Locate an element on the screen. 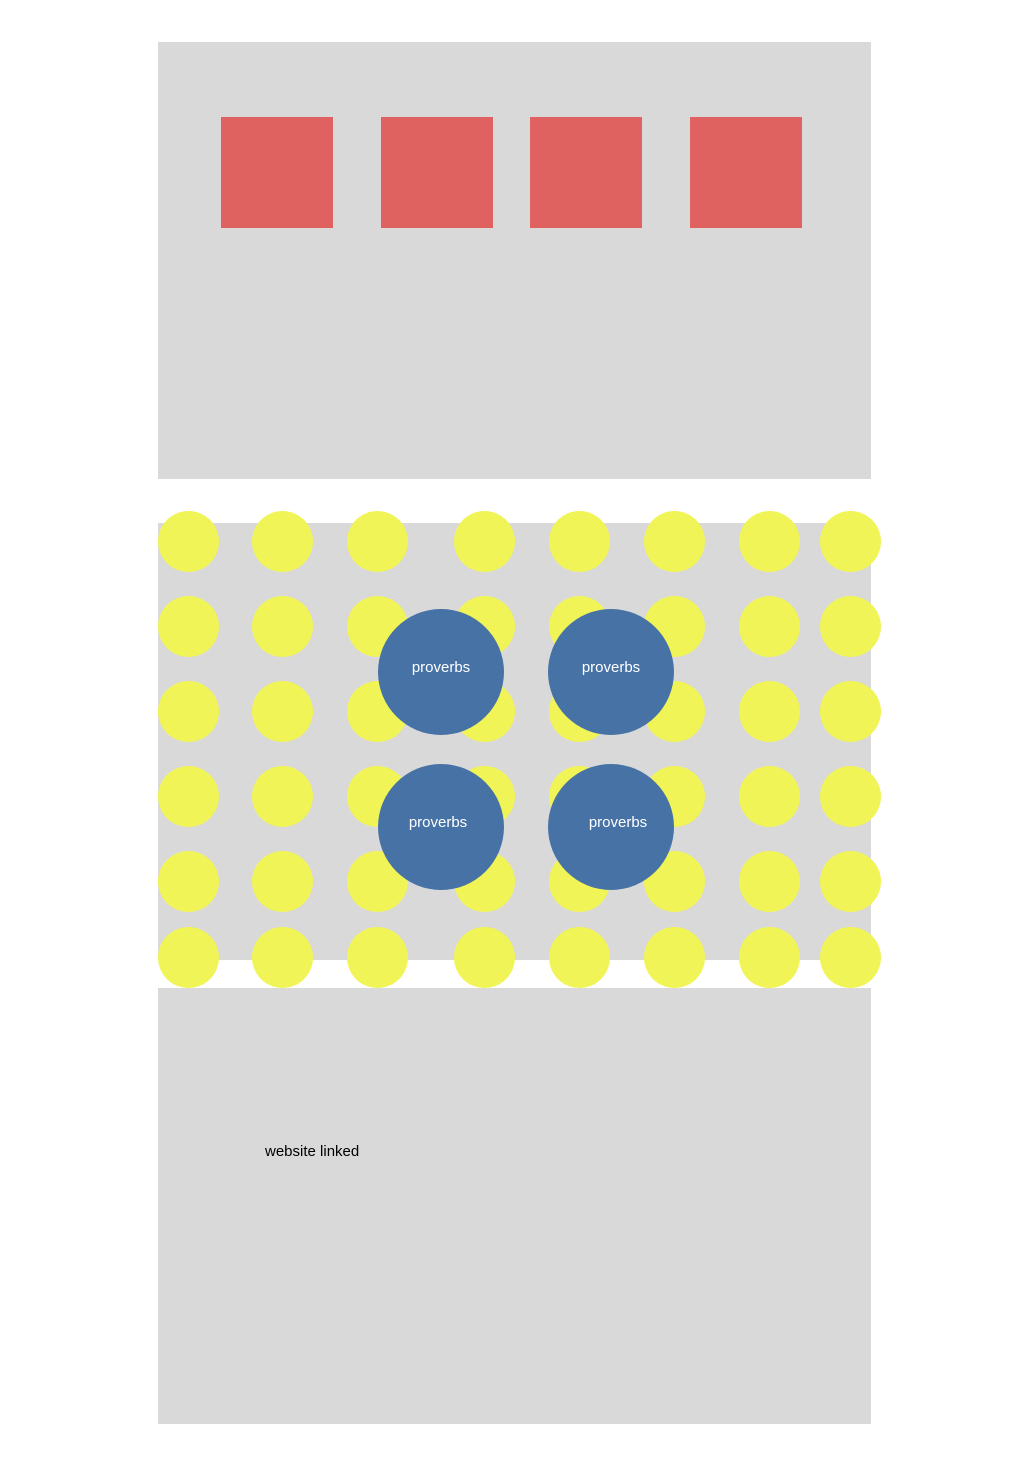 The width and height of the screenshot is (1028, 1470). website-link: website linked is located at coordinates (312, 1151).